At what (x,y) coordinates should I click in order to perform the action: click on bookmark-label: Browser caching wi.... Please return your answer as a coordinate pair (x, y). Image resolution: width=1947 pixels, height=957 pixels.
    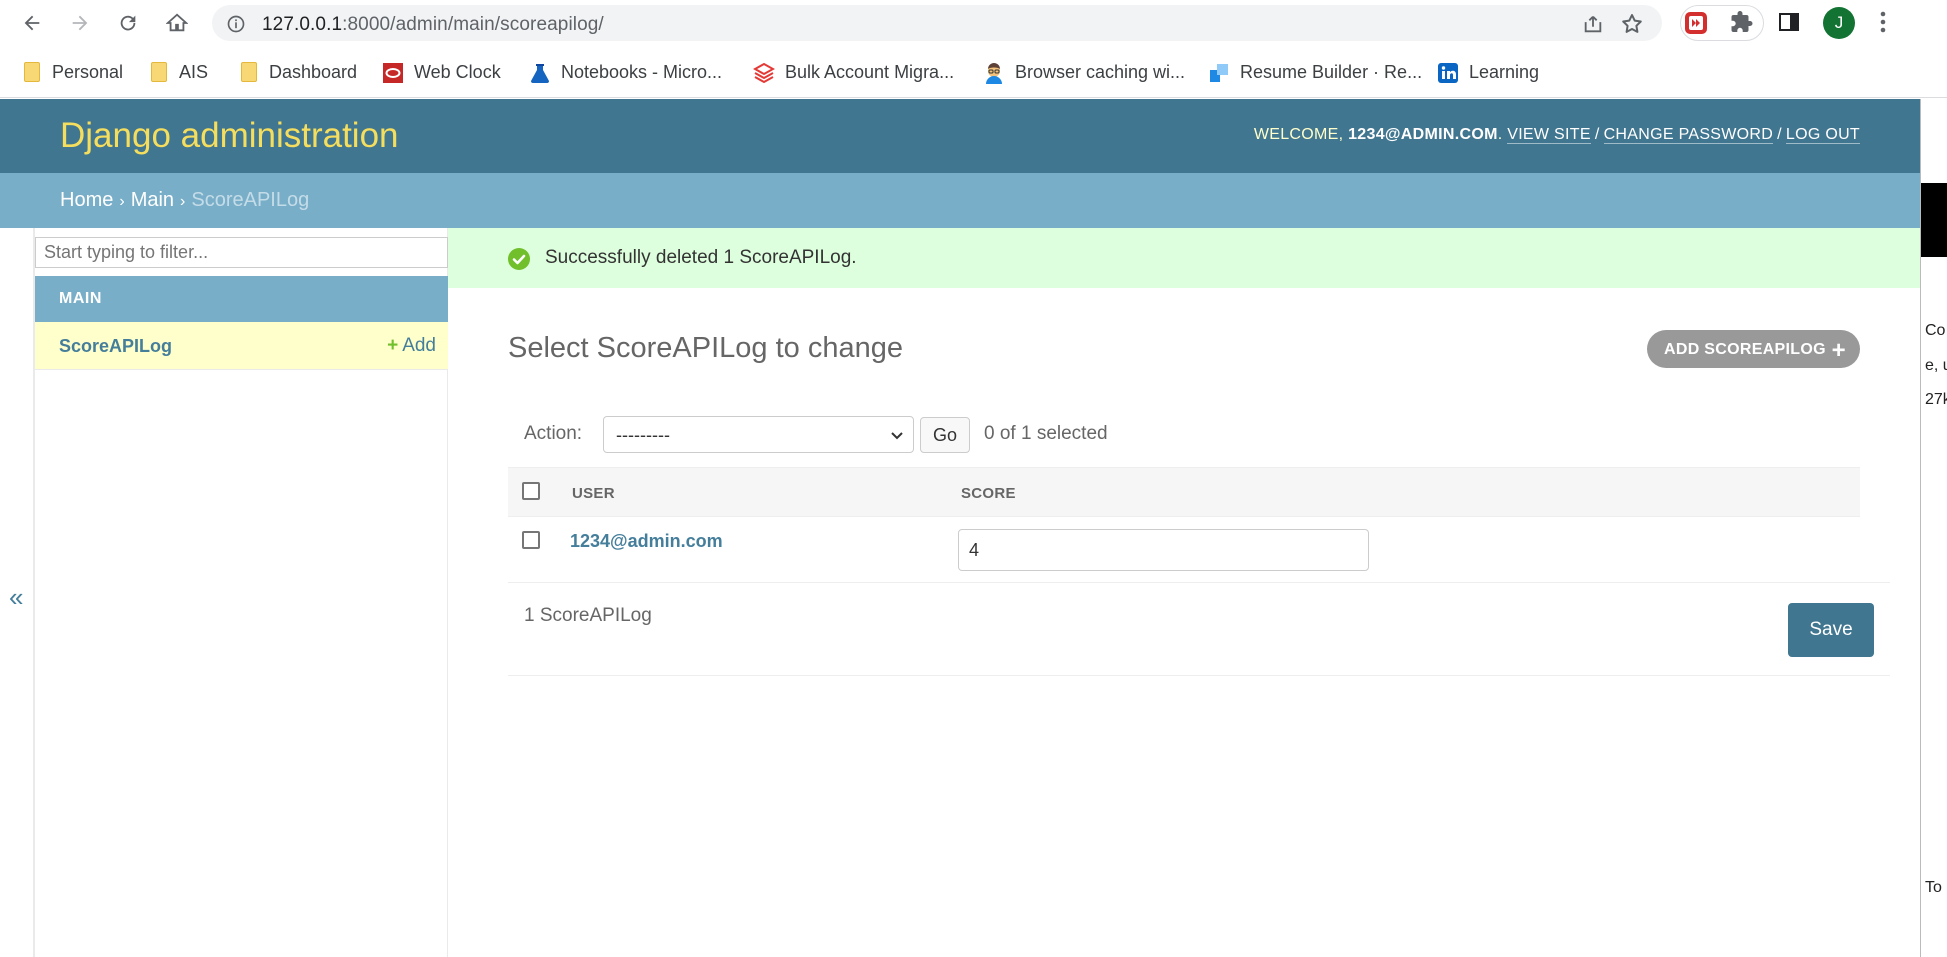
    Looking at the image, I should click on (1100, 71).